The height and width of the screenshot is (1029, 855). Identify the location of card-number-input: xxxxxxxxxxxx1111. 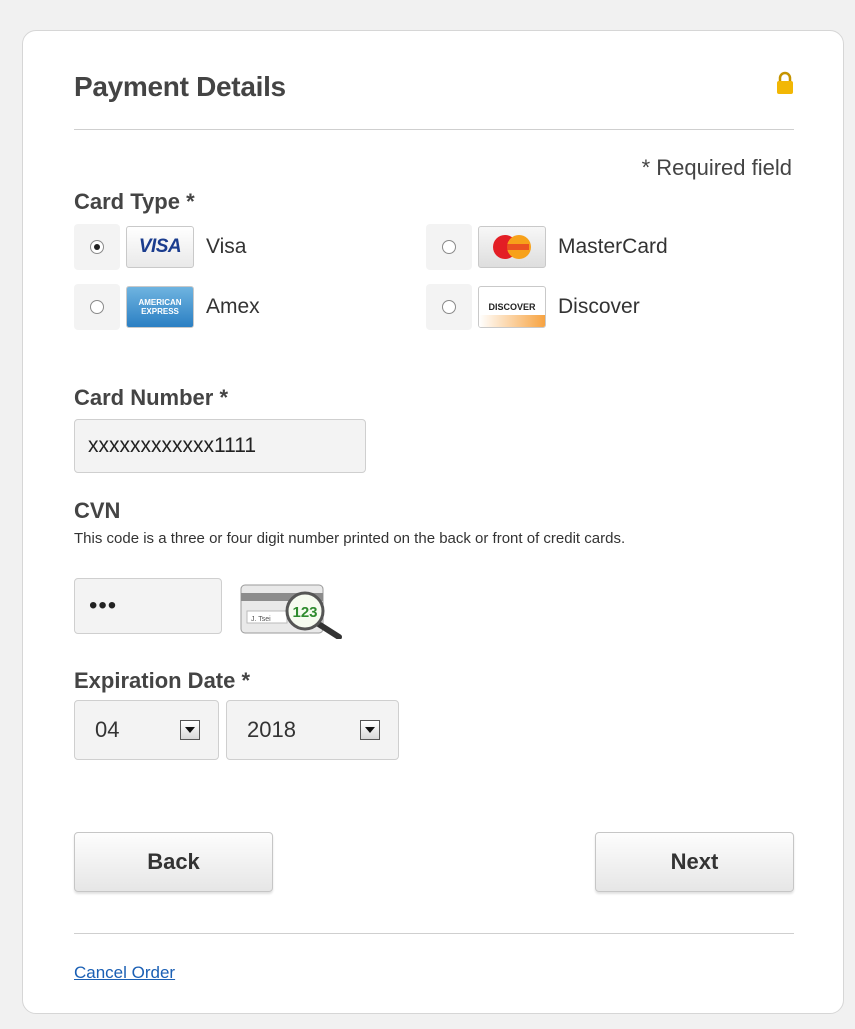
(220, 446).